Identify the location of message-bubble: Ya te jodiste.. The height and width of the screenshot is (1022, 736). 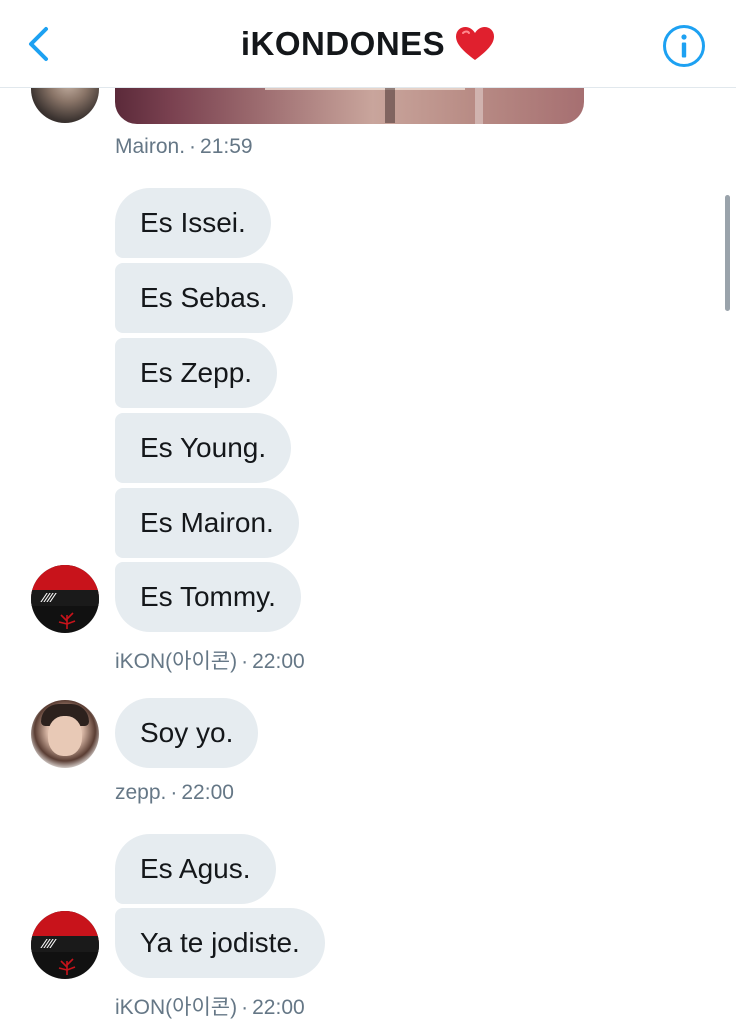
(220, 943).